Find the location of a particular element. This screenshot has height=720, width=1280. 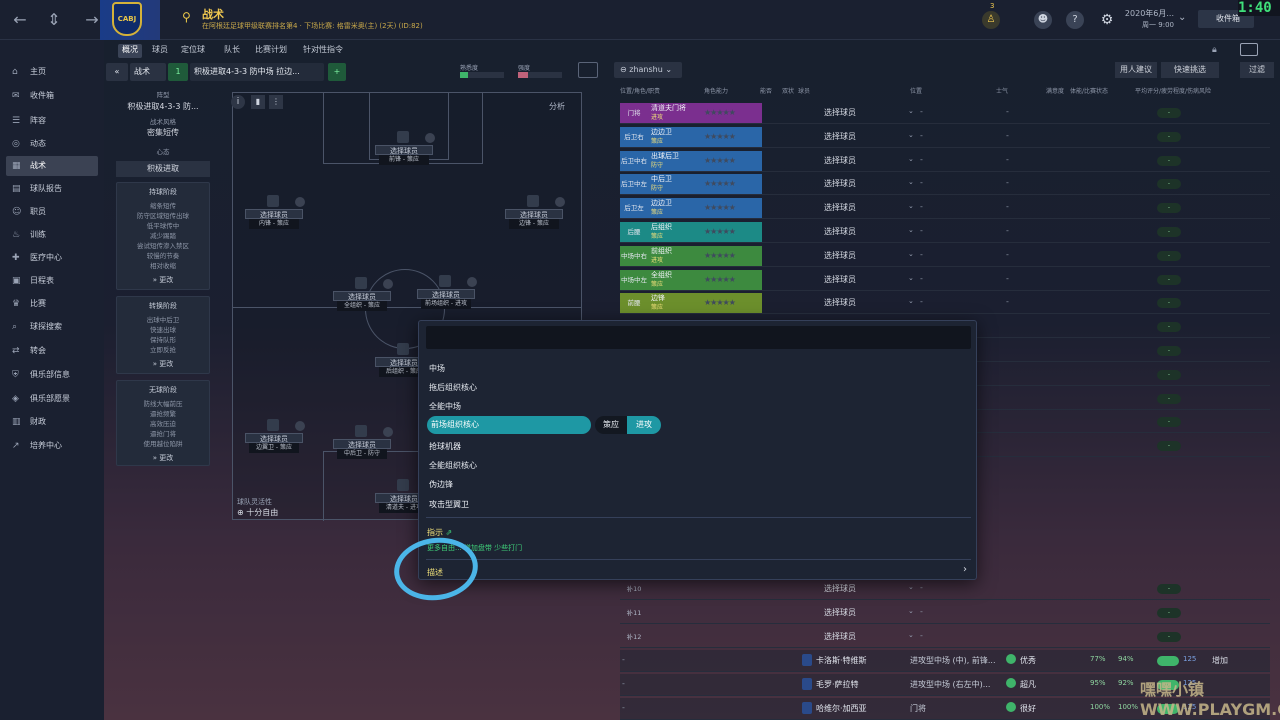

column-header: 能否 is located at coordinates (766, 90).